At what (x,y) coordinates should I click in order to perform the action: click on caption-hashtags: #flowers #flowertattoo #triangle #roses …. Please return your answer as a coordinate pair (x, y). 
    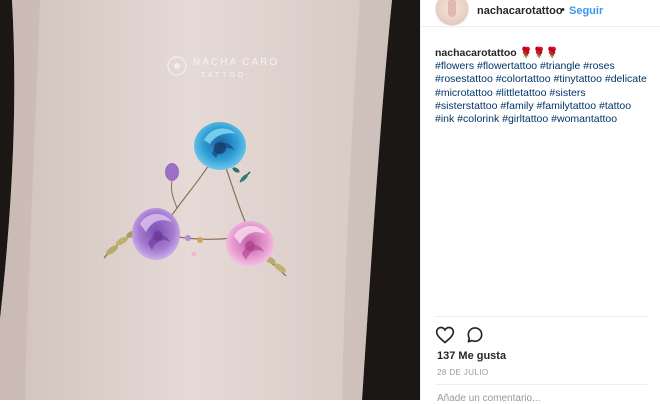
    Looking at the image, I should click on (541, 92).